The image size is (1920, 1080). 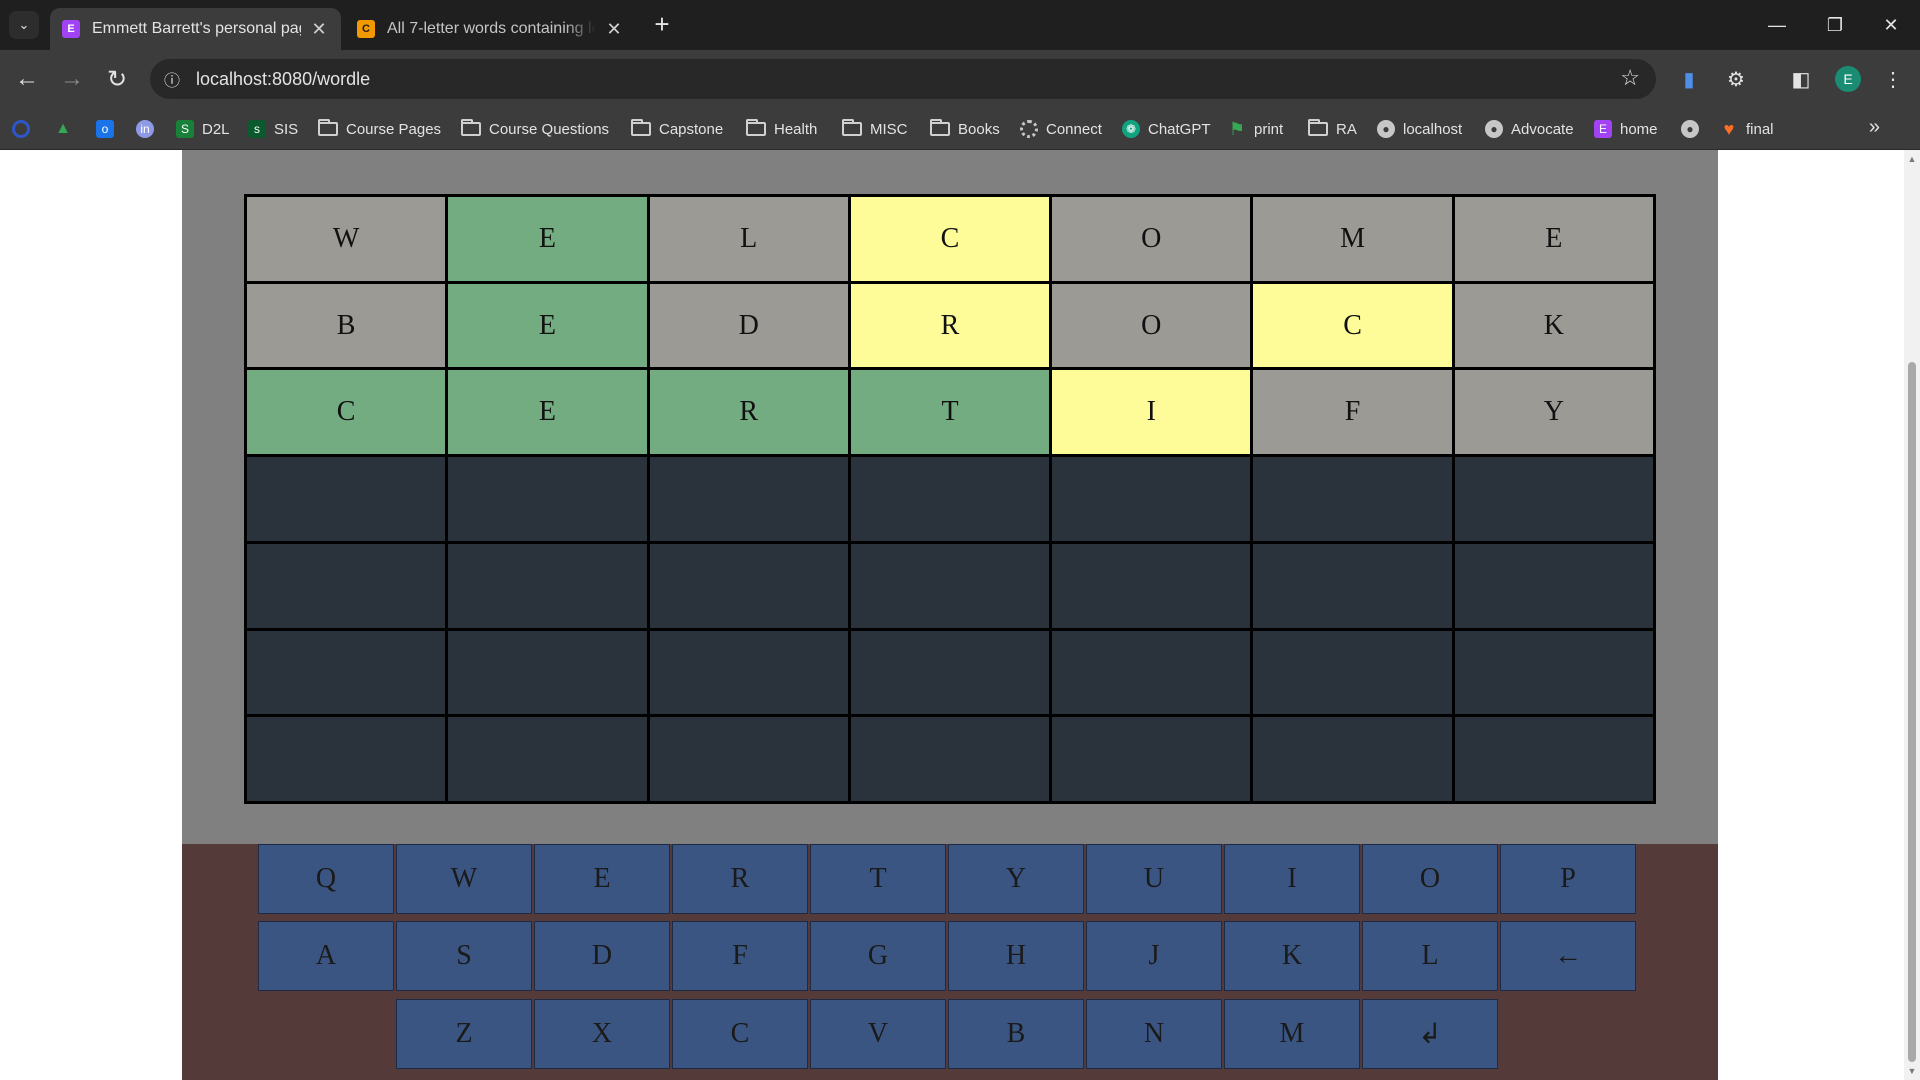 What do you see at coordinates (1893, 79) in the screenshot?
I see `menu-kebab-icon: ⋮` at bounding box center [1893, 79].